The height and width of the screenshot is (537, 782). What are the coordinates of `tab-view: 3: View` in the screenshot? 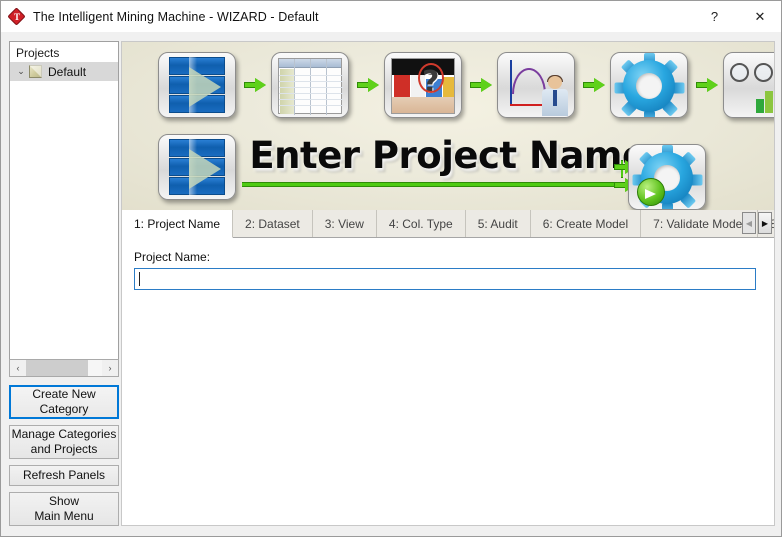 It's located at (344, 223).